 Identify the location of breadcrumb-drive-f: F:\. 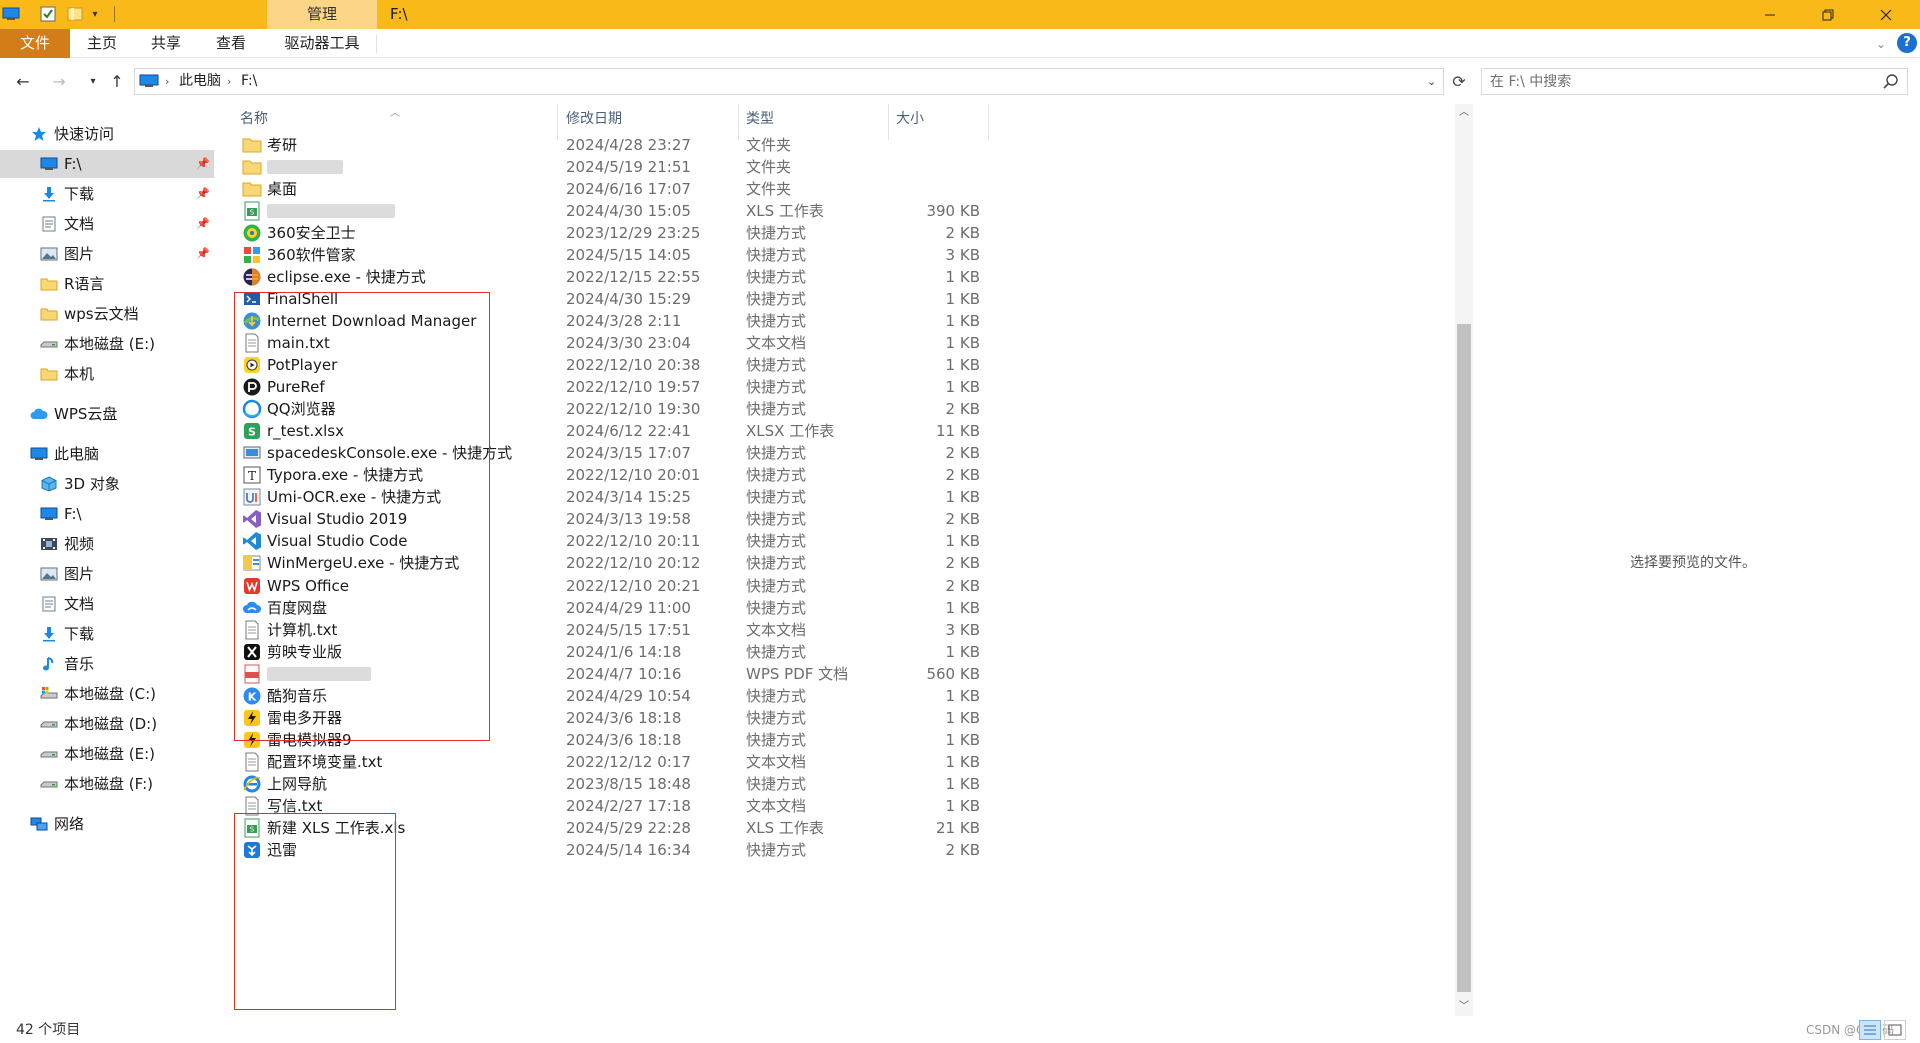
(249, 81).